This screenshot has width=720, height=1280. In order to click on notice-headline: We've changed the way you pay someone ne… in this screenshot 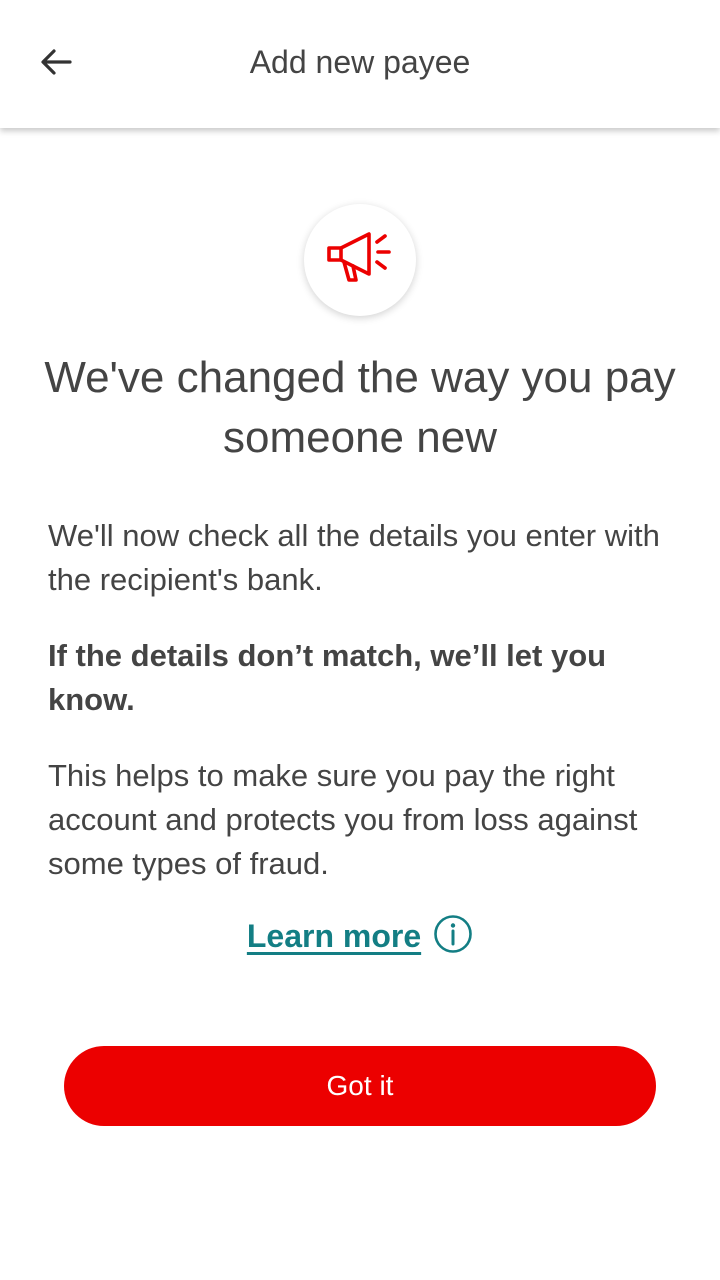, I will do `click(360, 407)`.